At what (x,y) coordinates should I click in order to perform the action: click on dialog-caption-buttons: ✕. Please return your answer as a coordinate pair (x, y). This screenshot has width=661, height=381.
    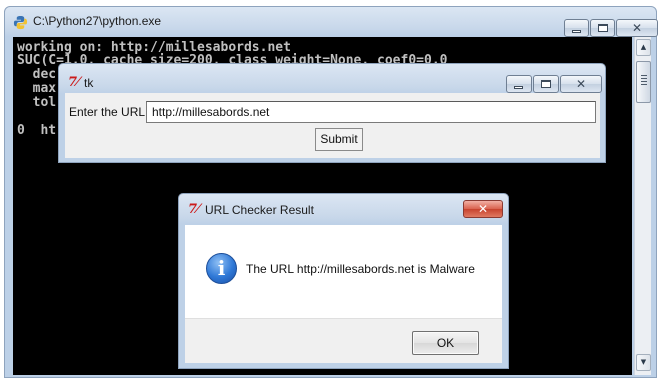
    Looking at the image, I should click on (483, 209).